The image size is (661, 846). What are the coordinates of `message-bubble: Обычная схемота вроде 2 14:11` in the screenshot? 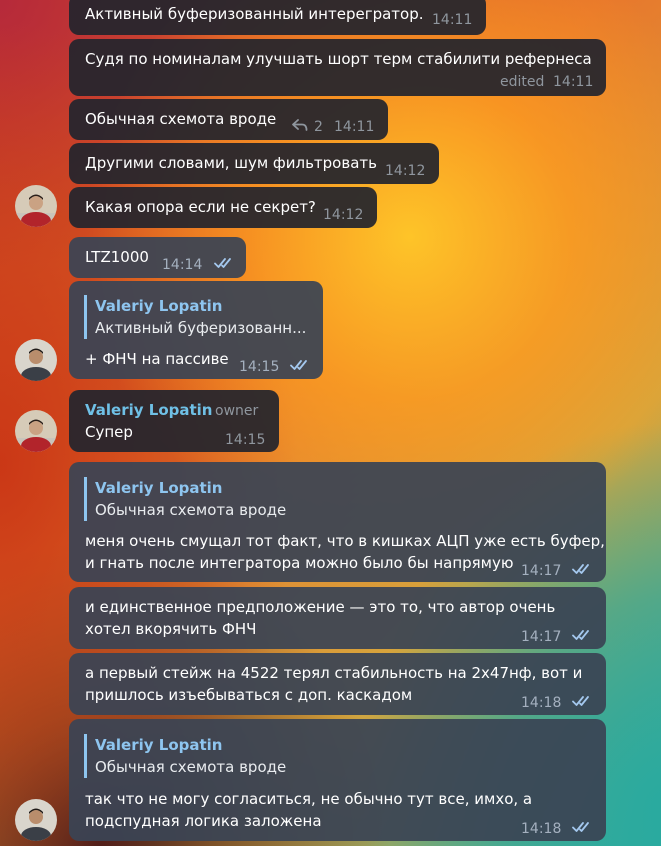 It's located at (228, 119).